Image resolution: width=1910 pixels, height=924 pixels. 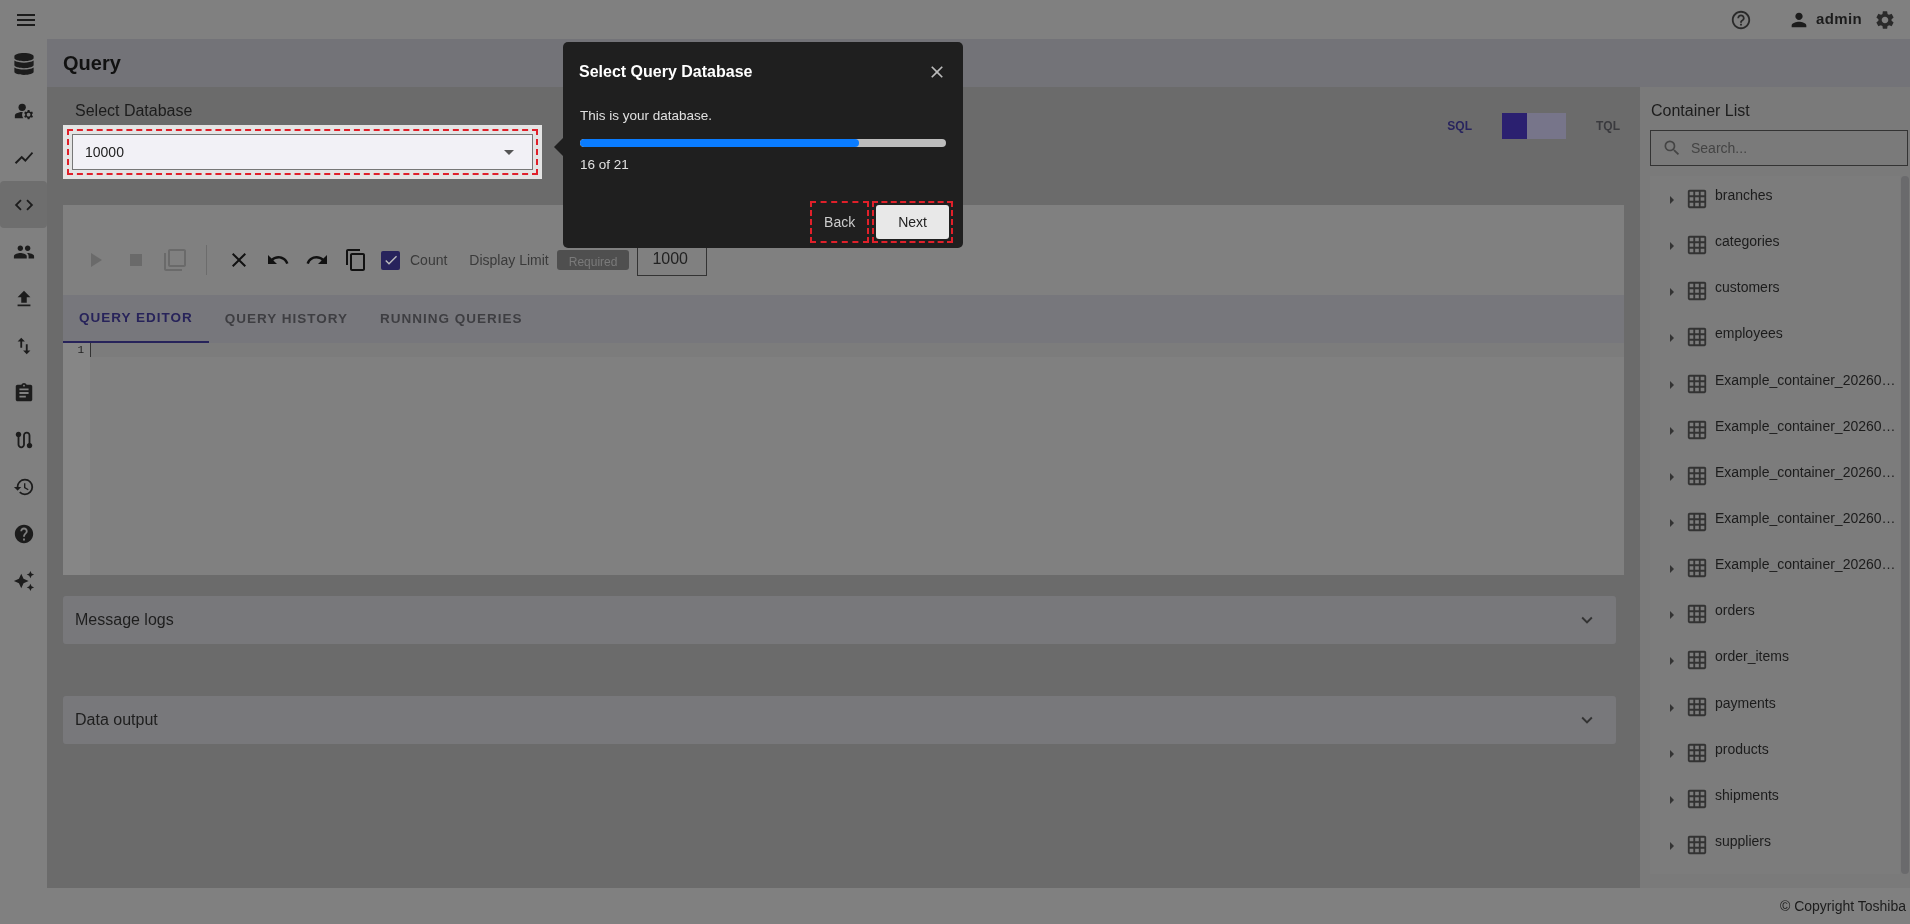 What do you see at coordinates (1459, 126) in the screenshot?
I see `mode-label: SQL` at bounding box center [1459, 126].